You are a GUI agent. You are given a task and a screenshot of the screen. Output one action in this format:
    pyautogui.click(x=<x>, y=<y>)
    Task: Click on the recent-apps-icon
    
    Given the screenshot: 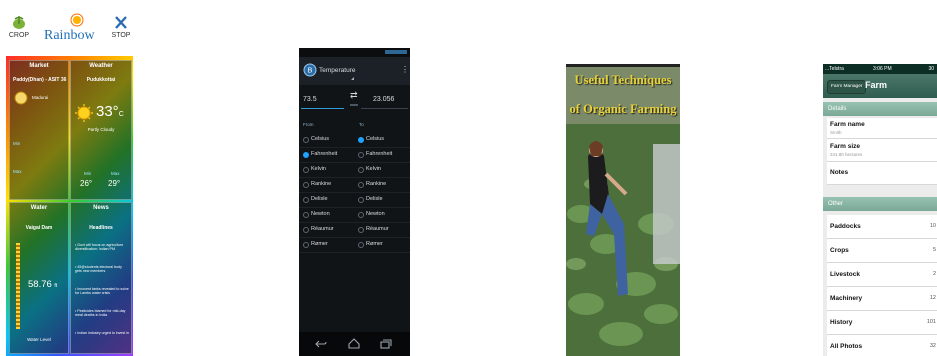 What is the action you would take?
    pyautogui.click(x=386, y=344)
    